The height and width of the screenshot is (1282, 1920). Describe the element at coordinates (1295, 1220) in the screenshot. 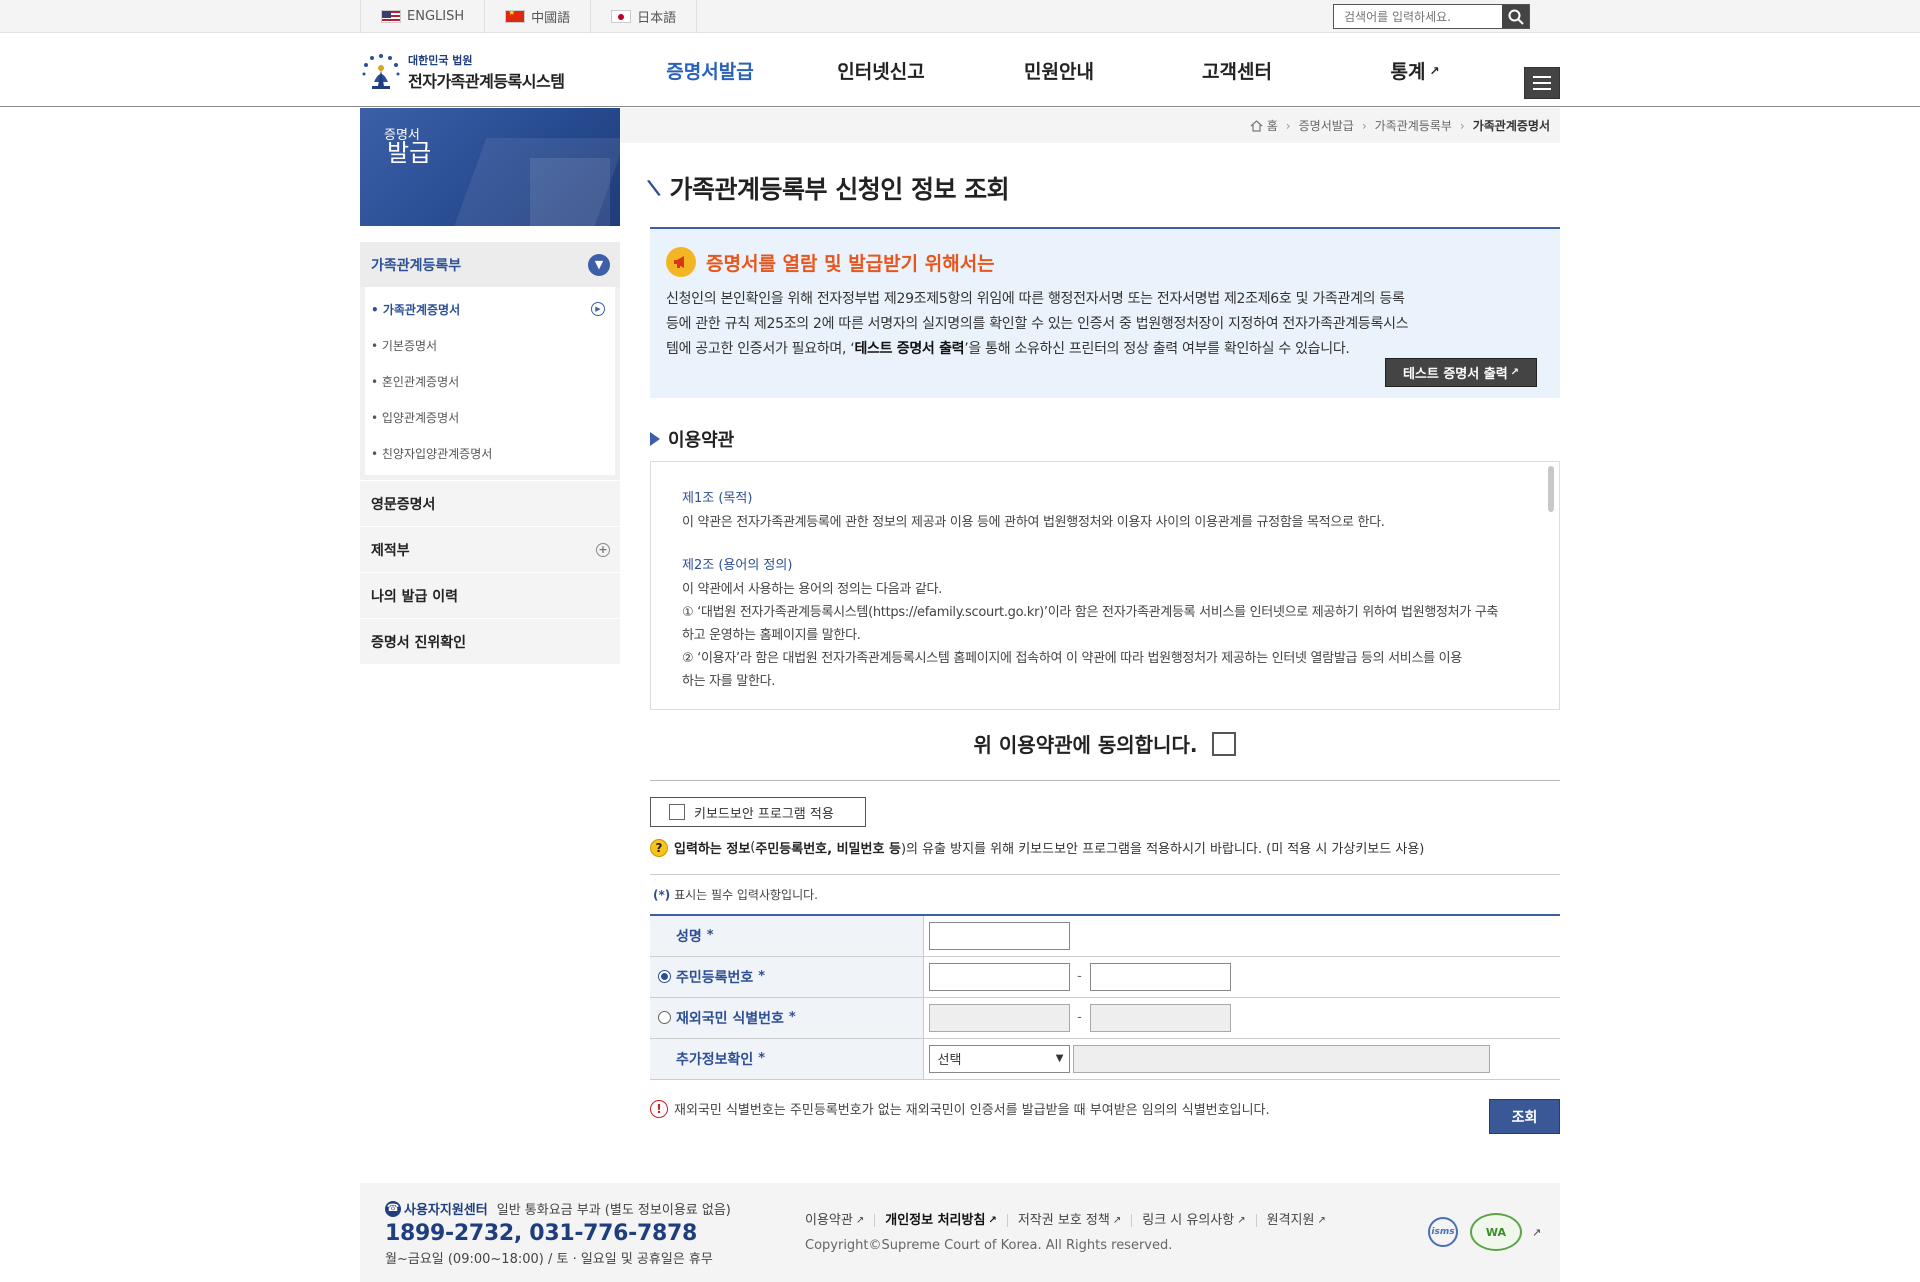

I see `footer-link-remote-support: 원격지원 ↗` at that location.